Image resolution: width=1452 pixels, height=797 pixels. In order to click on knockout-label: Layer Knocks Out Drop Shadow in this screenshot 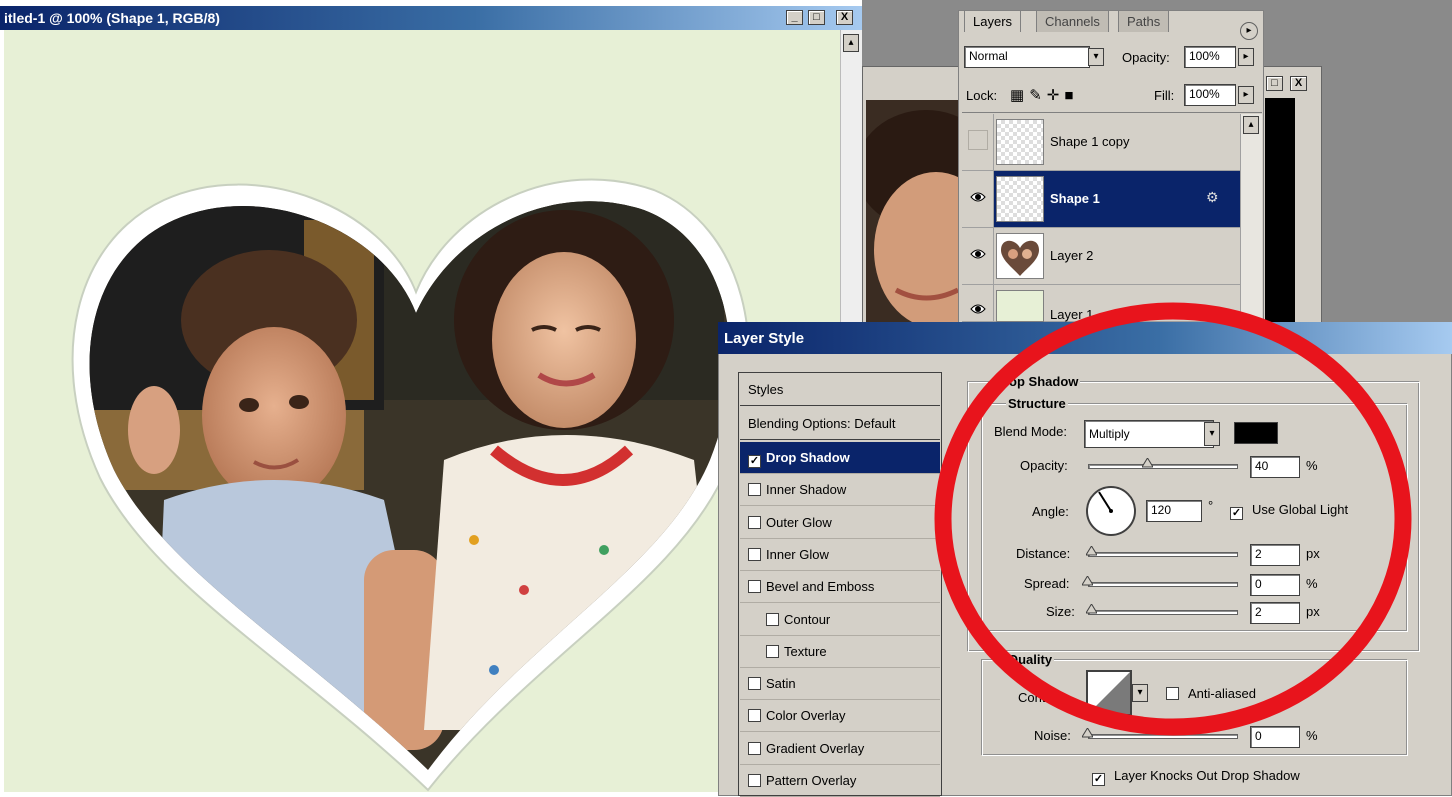, I will do `click(1207, 775)`.